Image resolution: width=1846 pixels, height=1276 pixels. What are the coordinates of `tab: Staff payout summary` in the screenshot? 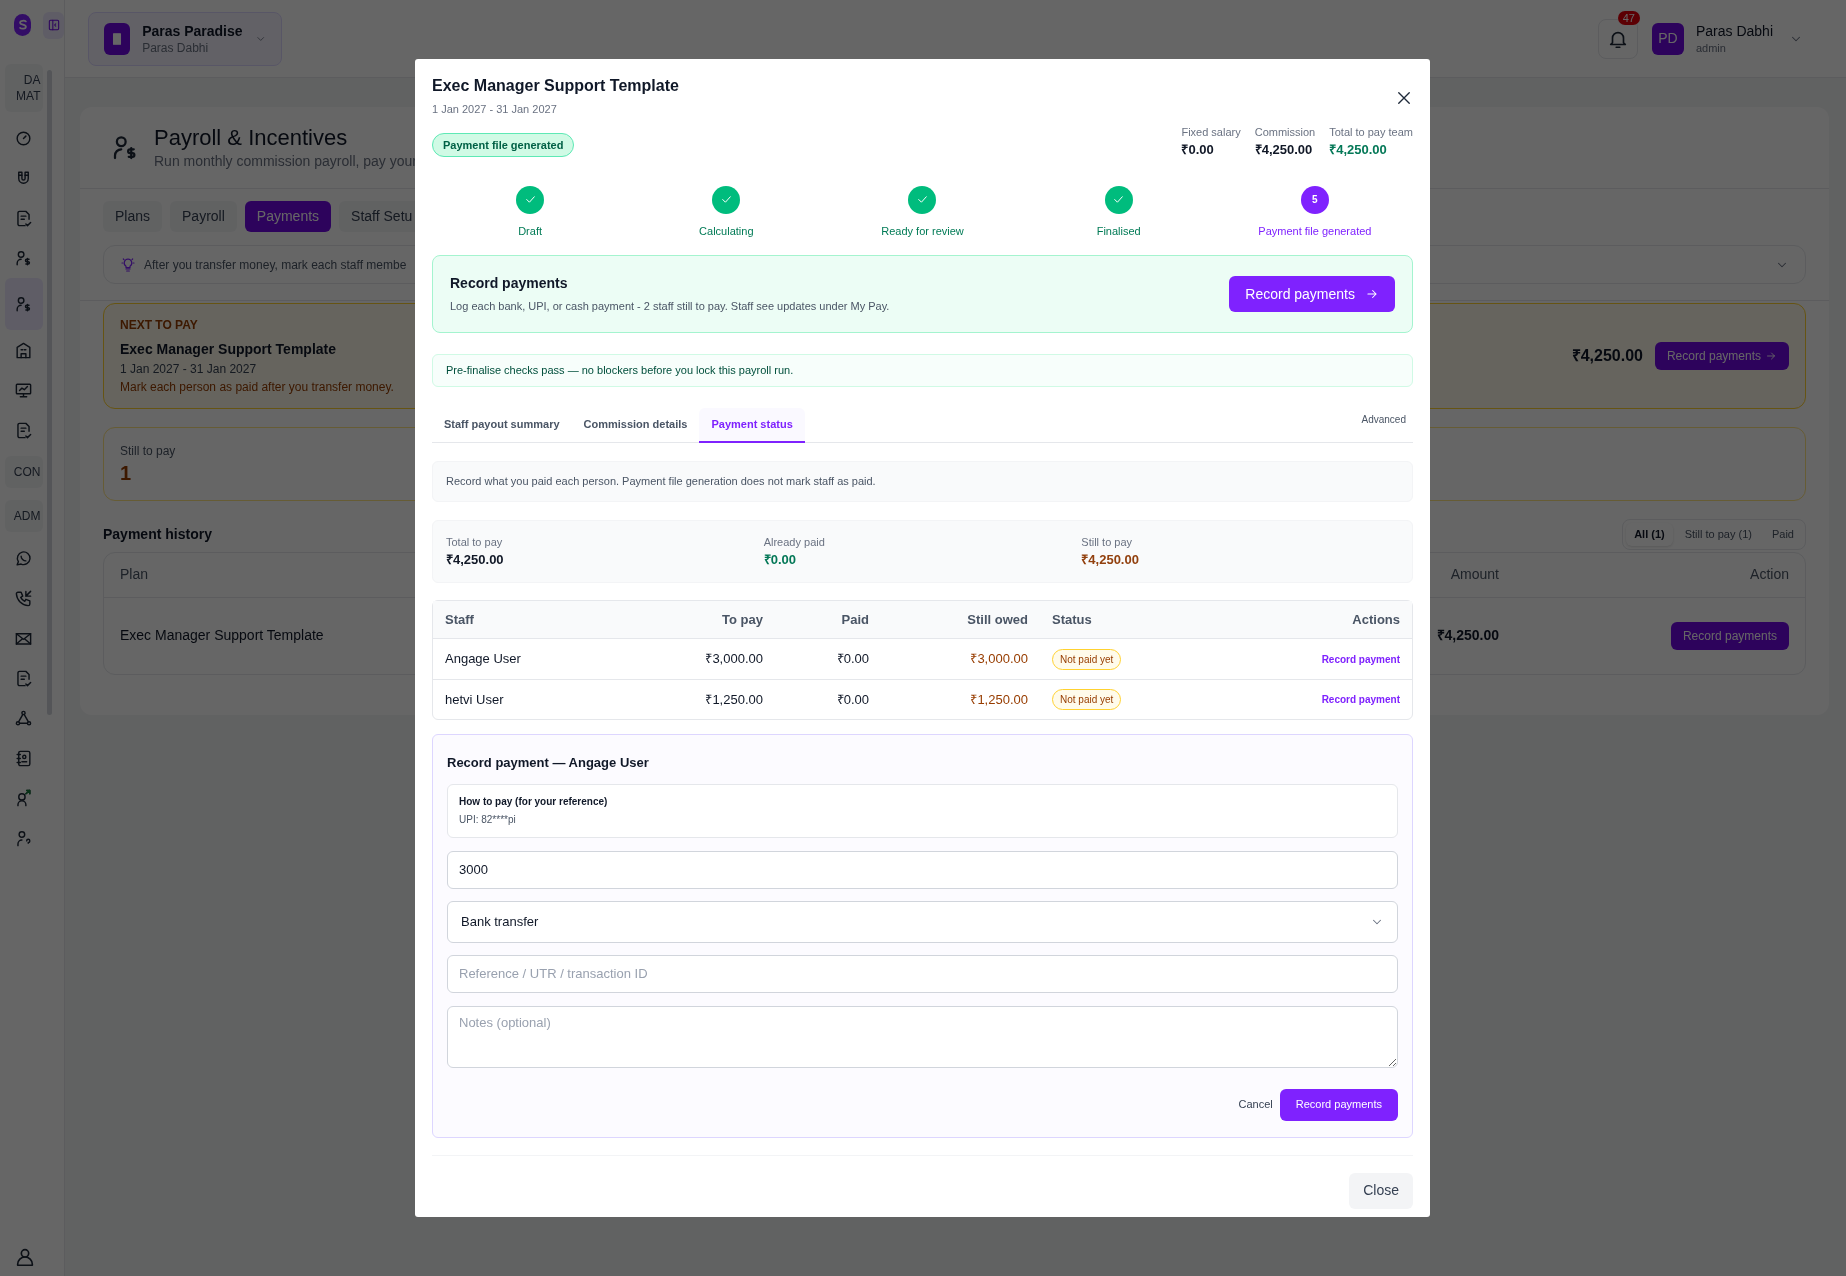 It's located at (502, 425).